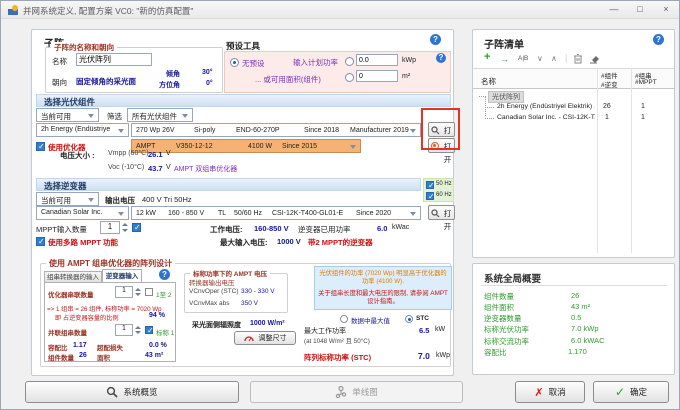 The image size is (680, 410). I want to click on inverter-open-label: 打开, so click(447, 220).